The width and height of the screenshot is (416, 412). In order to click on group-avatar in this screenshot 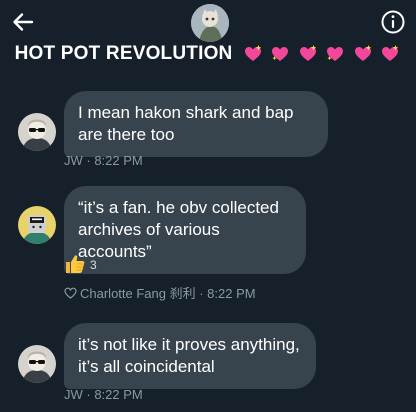, I will do `click(210, 23)`.